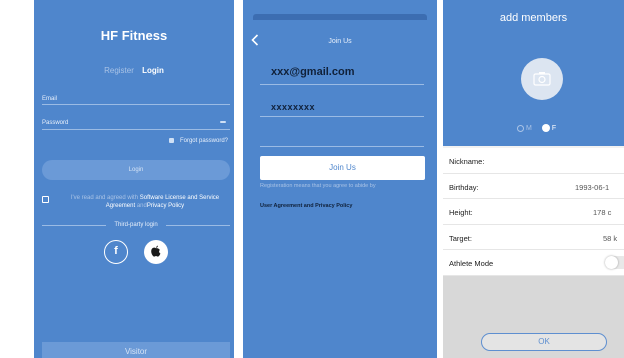 The image size is (624, 358). What do you see at coordinates (520, 128) in the screenshot?
I see `male-radio-icon` at bounding box center [520, 128].